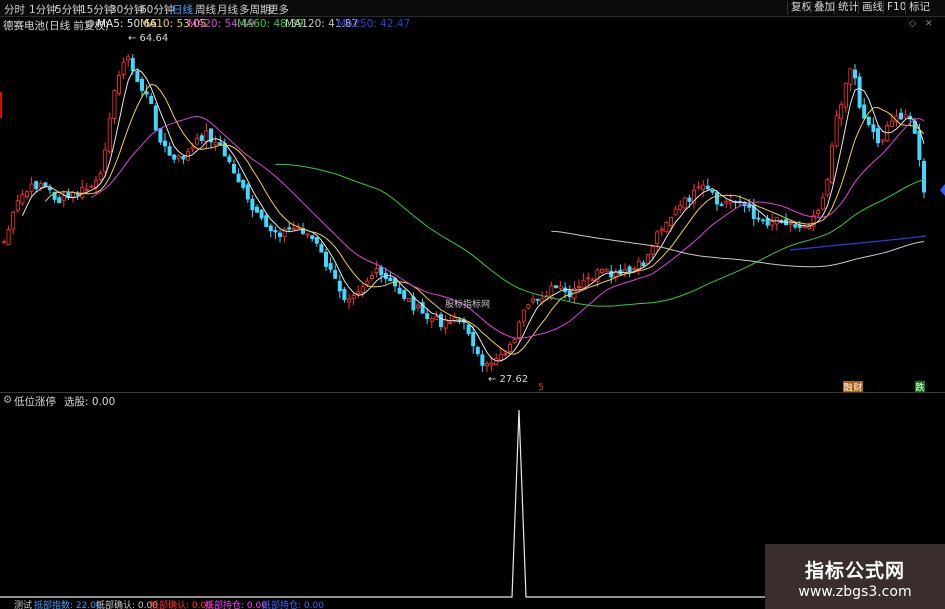 Image resolution: width=945 pixels, height=609 pixels. What do you see at coordinates (7, 400) in the screenshot?
I see `indicator-settings-icon: ⚙` at bounding box center [7, 400].